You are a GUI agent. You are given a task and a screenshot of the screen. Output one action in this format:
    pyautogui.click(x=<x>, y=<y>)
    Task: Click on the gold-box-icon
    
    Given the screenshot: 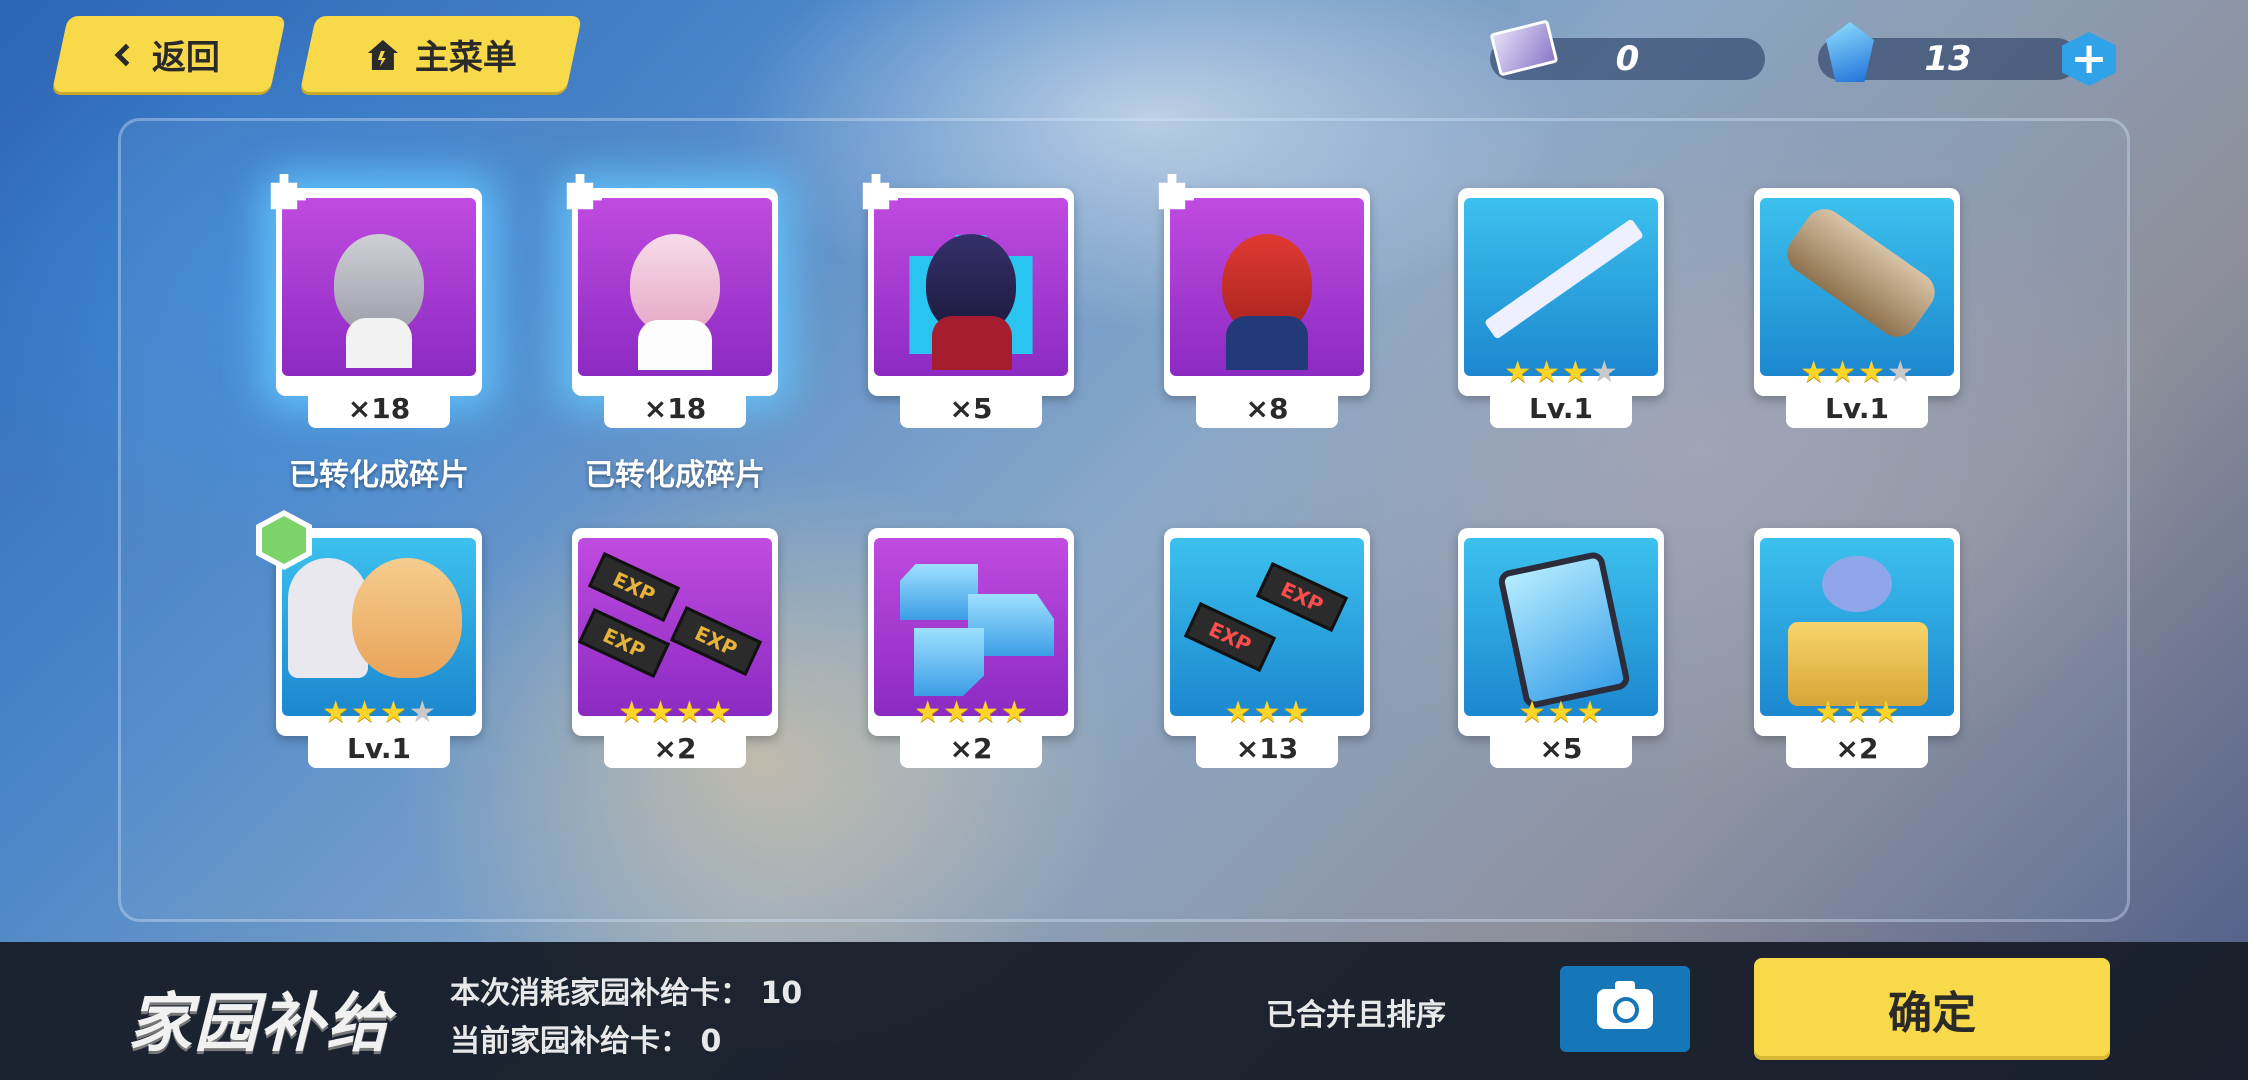 What is the action you would take?
    pyautogui.click(x=1858, y=664)
    